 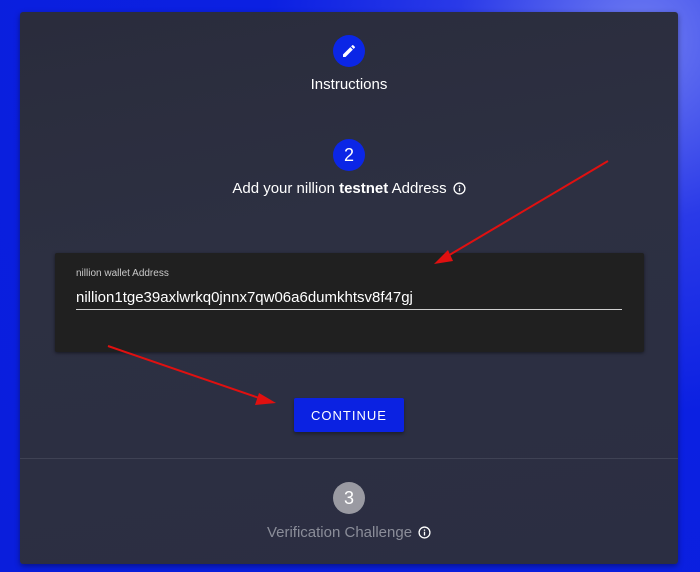 What do you see at coordinates (349, 415) in the screenshot?
I see `continue-button: CONTINUE` at bounding box center [349, 415].